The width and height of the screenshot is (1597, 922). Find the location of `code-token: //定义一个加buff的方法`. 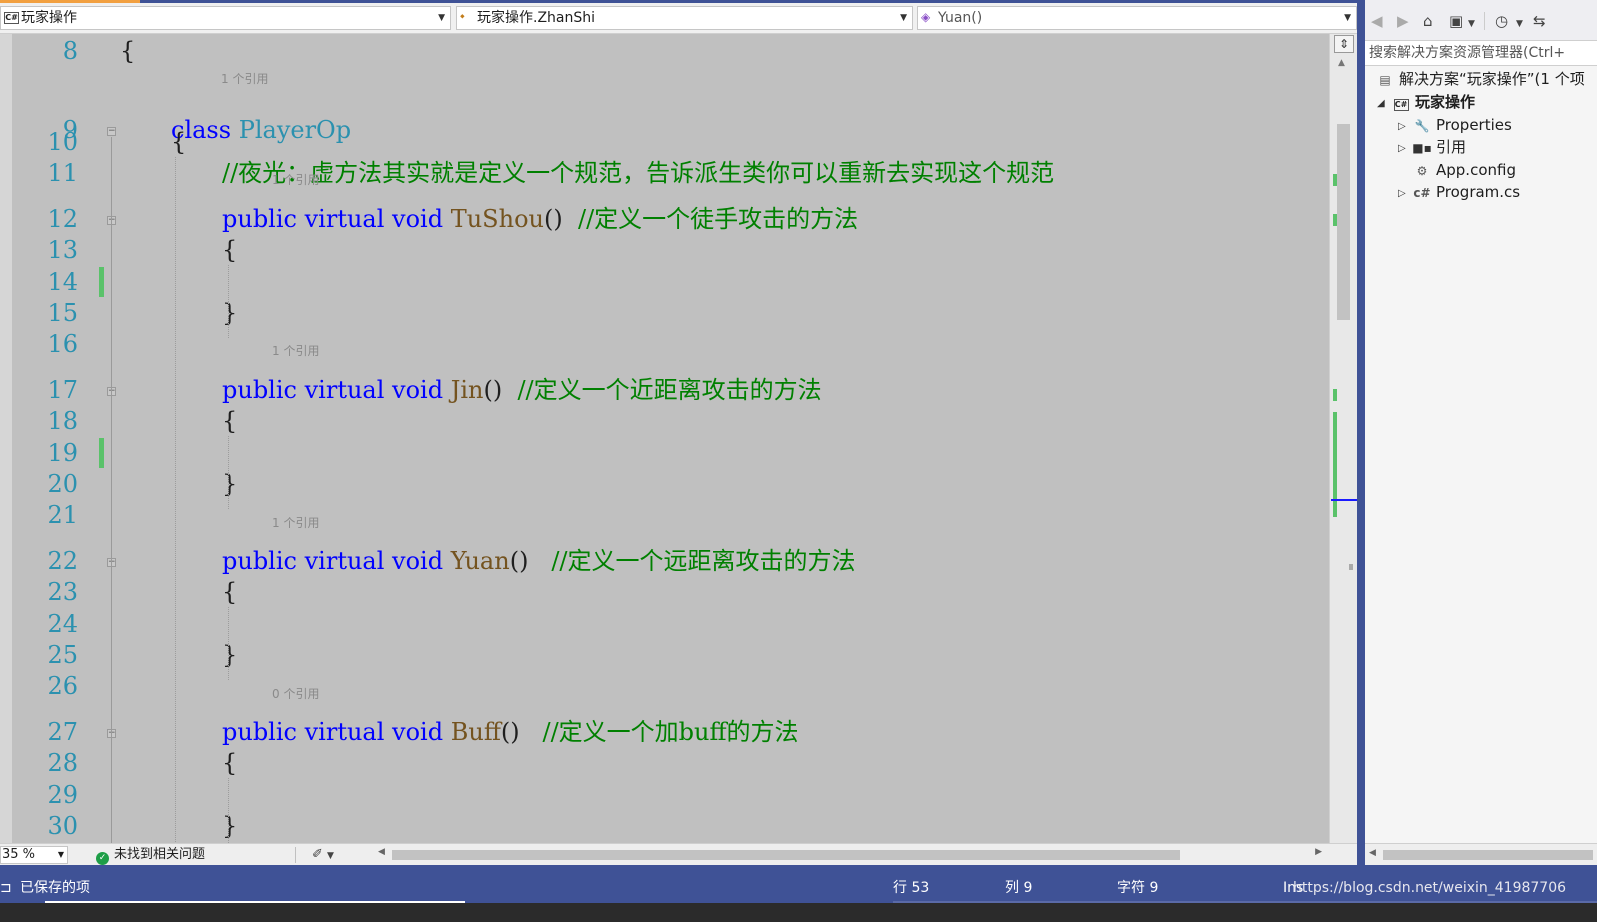

code-token: //定义一个加buff的方法 is located at coordinates (670, 732).